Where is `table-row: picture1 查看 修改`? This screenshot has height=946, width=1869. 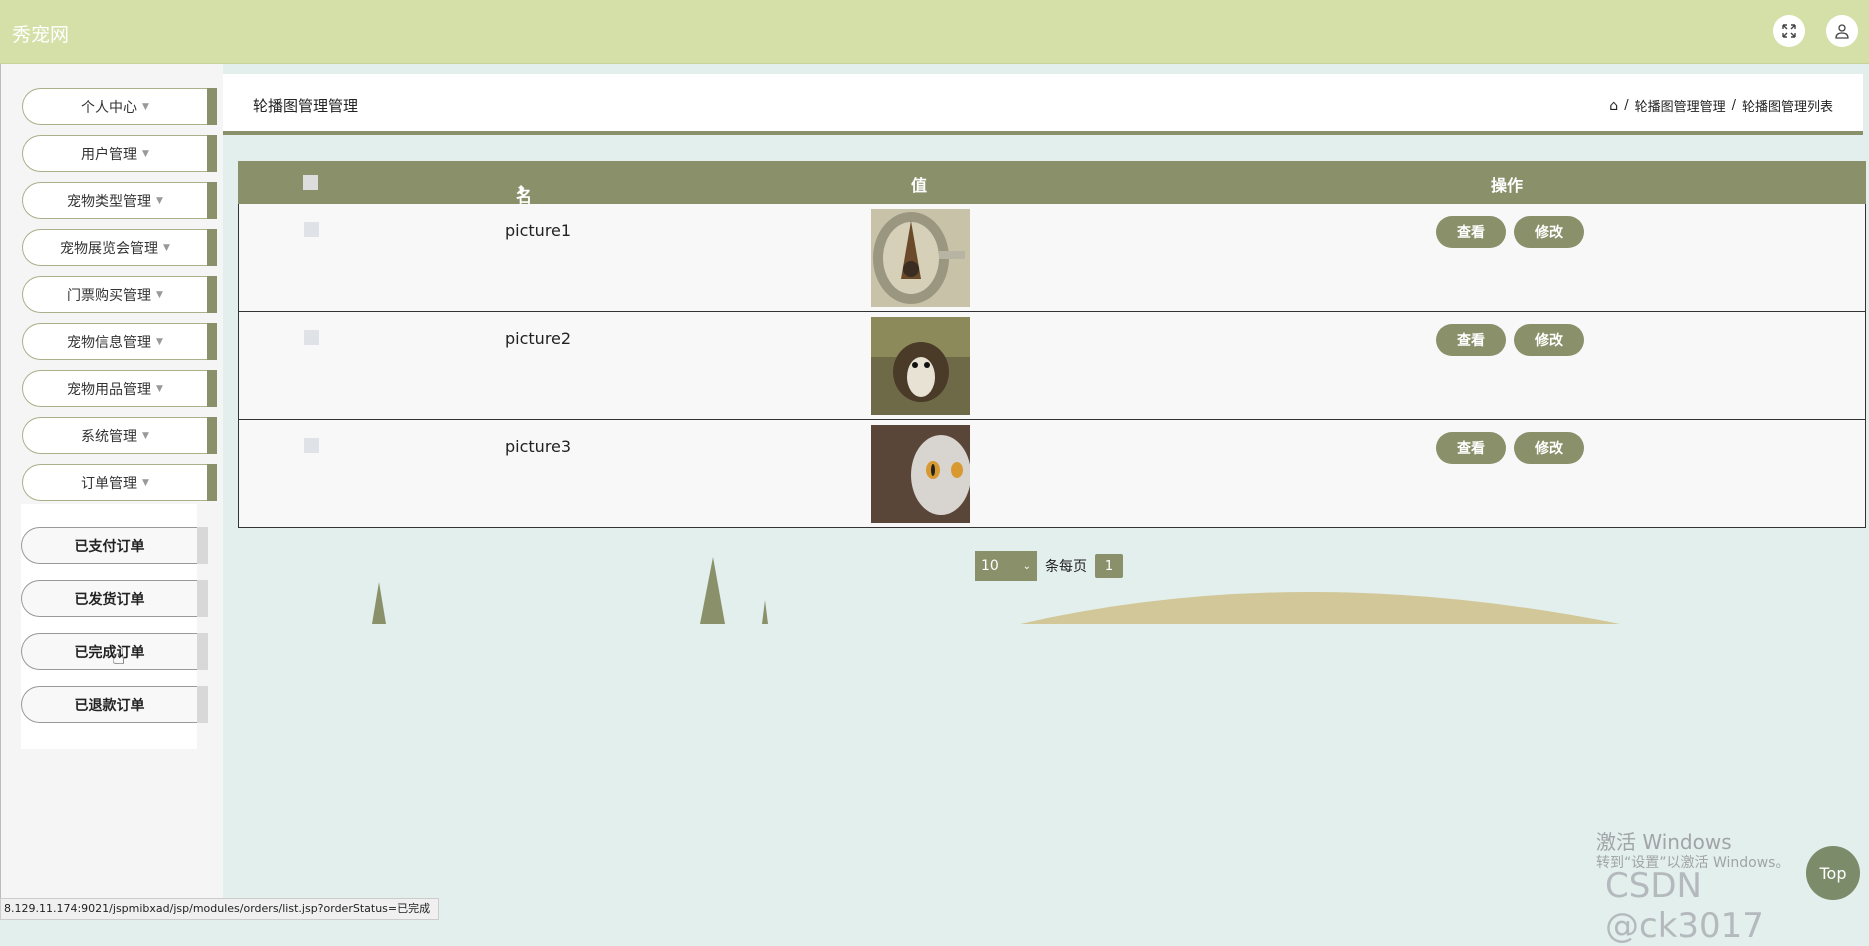 table-row: picture1 查看 修改 is located at coordinates (1052, 258).